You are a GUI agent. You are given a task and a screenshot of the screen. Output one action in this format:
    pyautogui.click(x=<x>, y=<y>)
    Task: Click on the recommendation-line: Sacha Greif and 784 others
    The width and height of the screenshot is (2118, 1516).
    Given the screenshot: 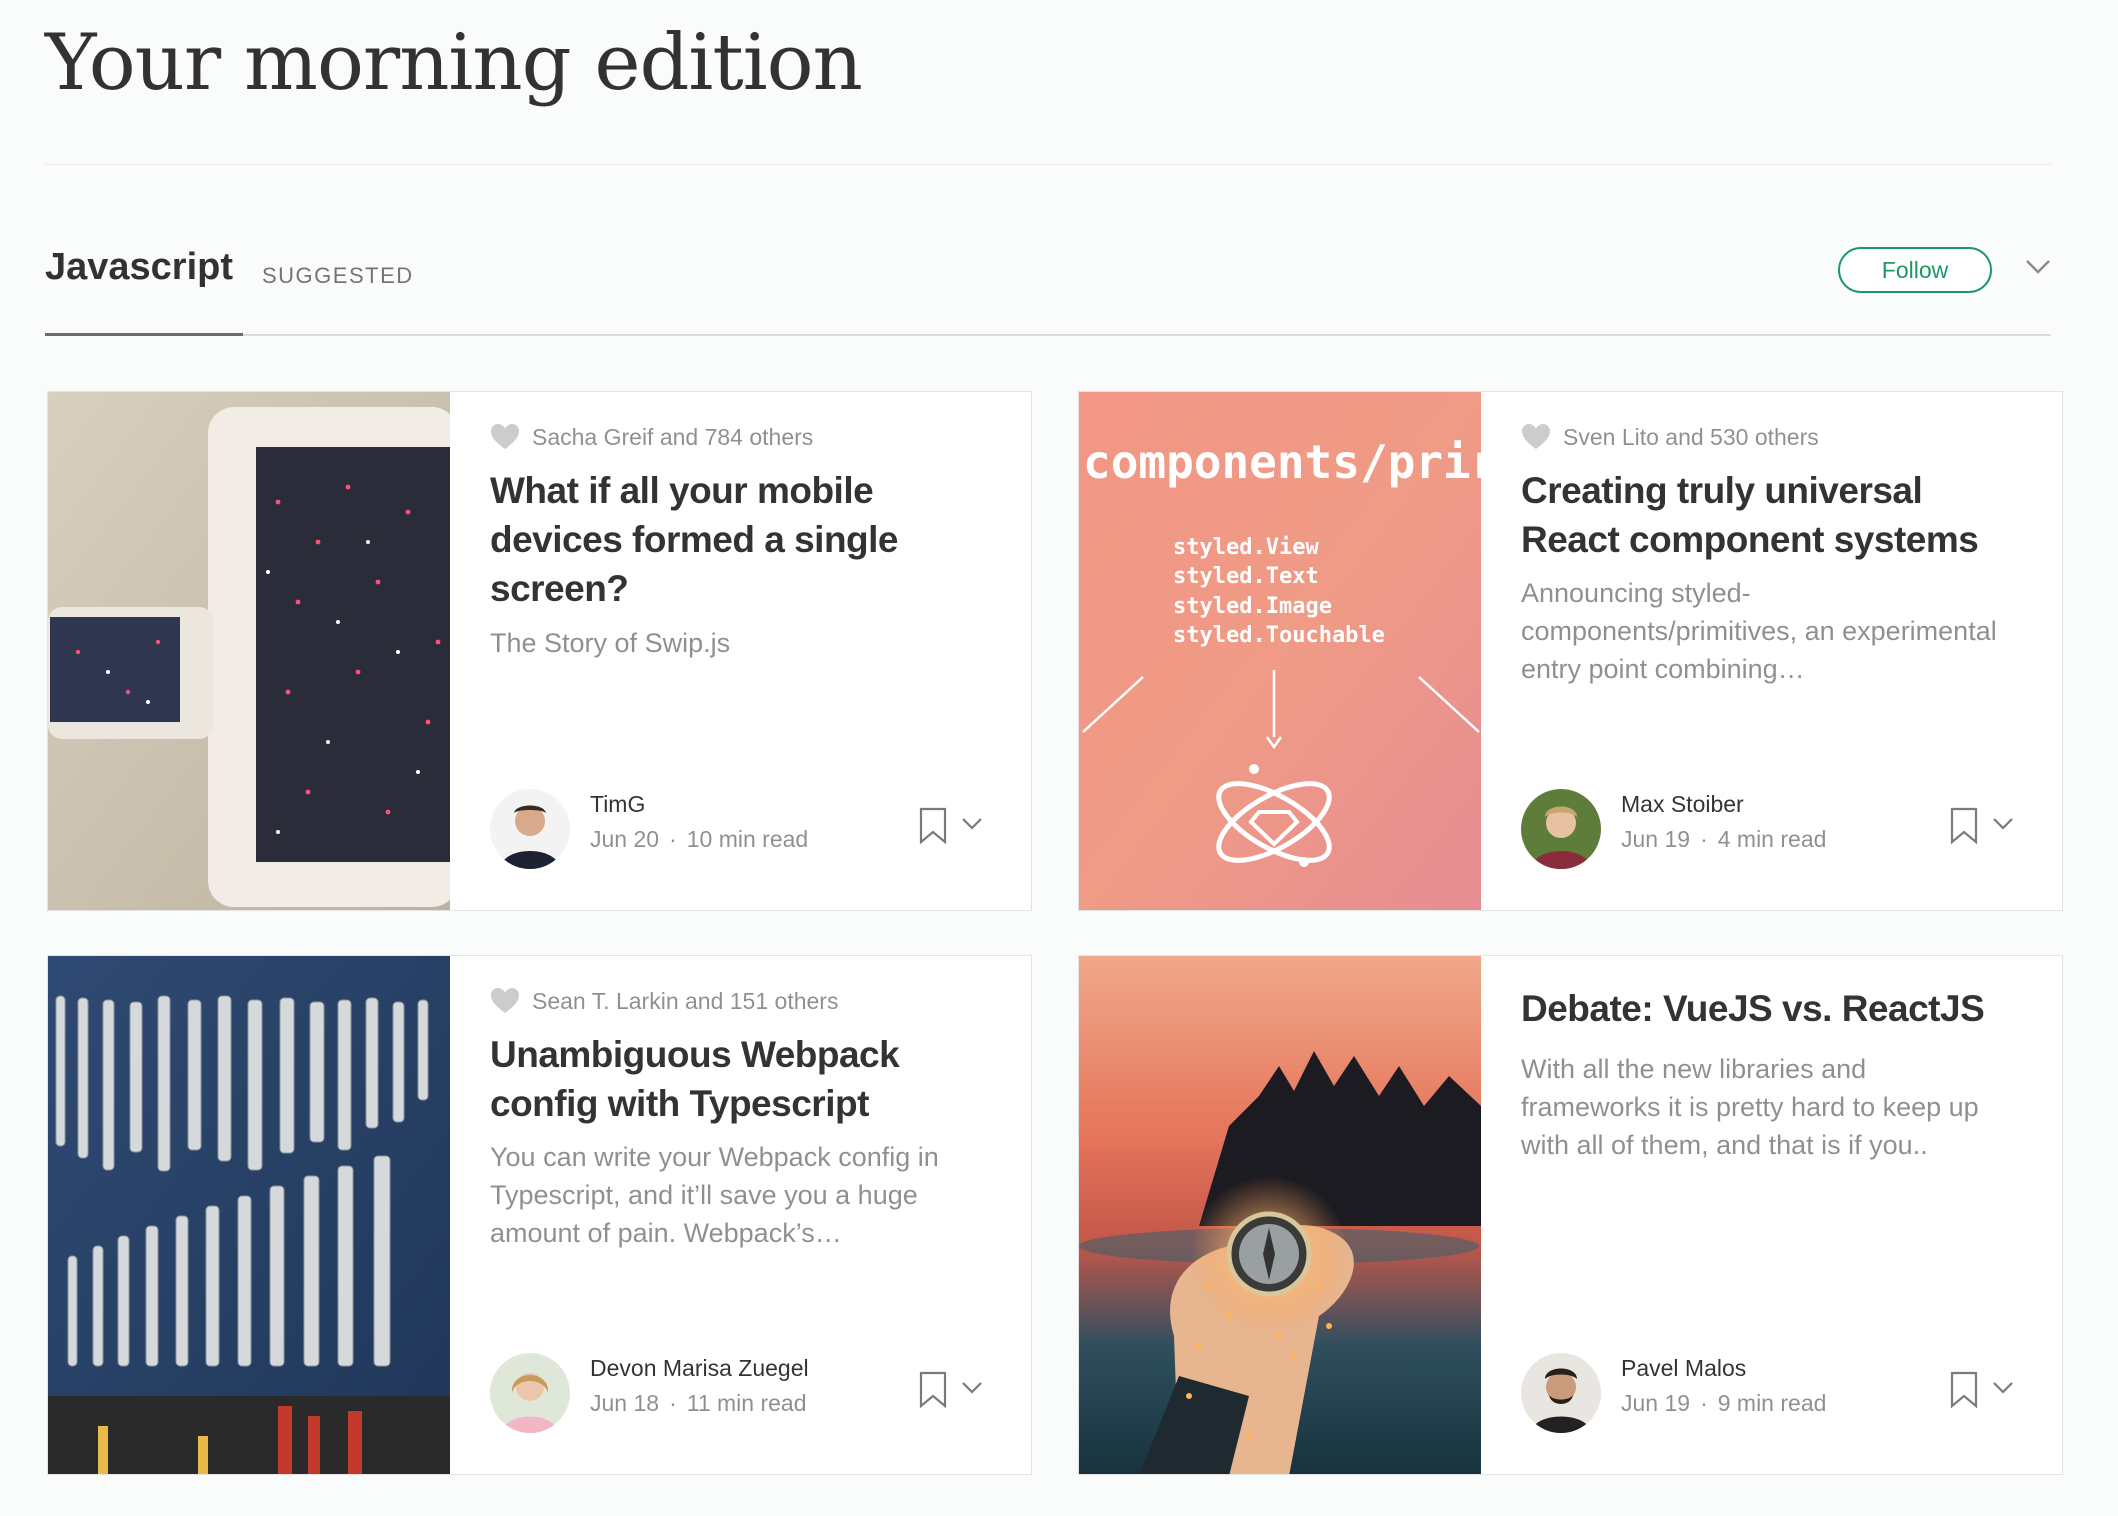 What is the action you would take?
    pyautogui.click(x=651, y=437)
    